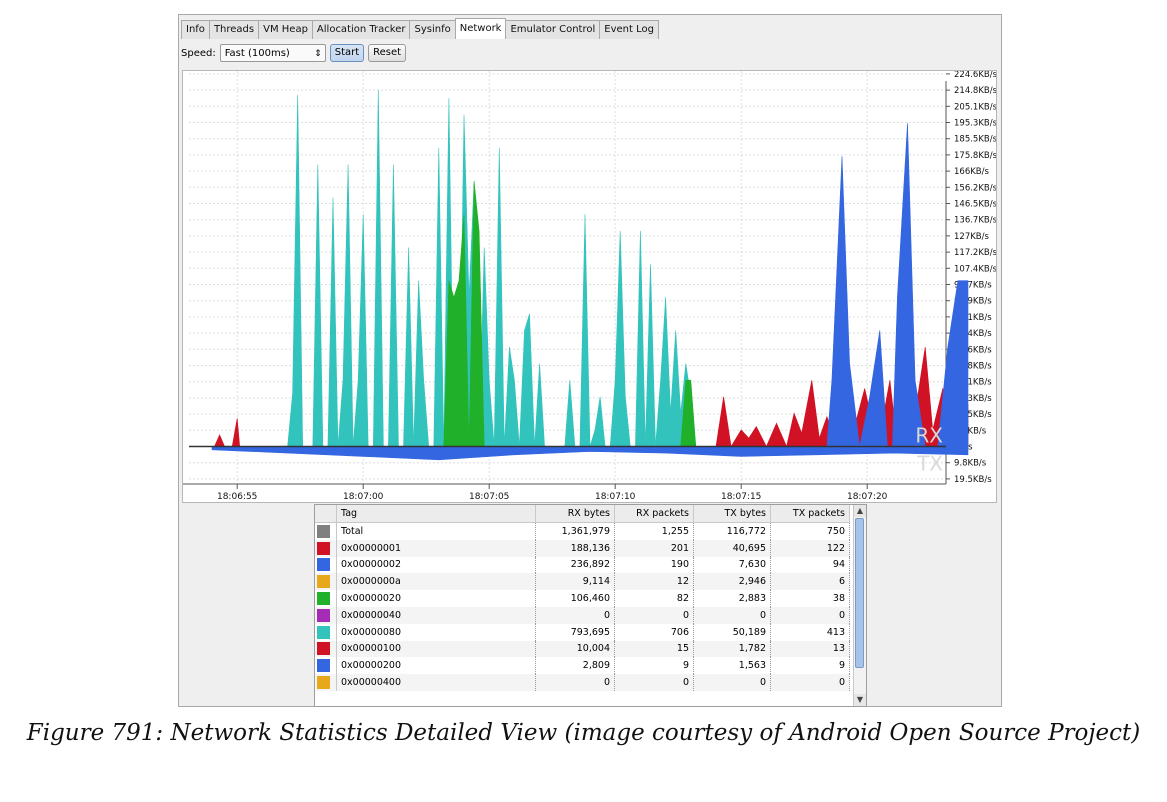 This screenshot has width=1167, height=802. Describe the element at coordinates (732, 615) in the screenshot. I see `row-tx-bytes: 0` at that location.